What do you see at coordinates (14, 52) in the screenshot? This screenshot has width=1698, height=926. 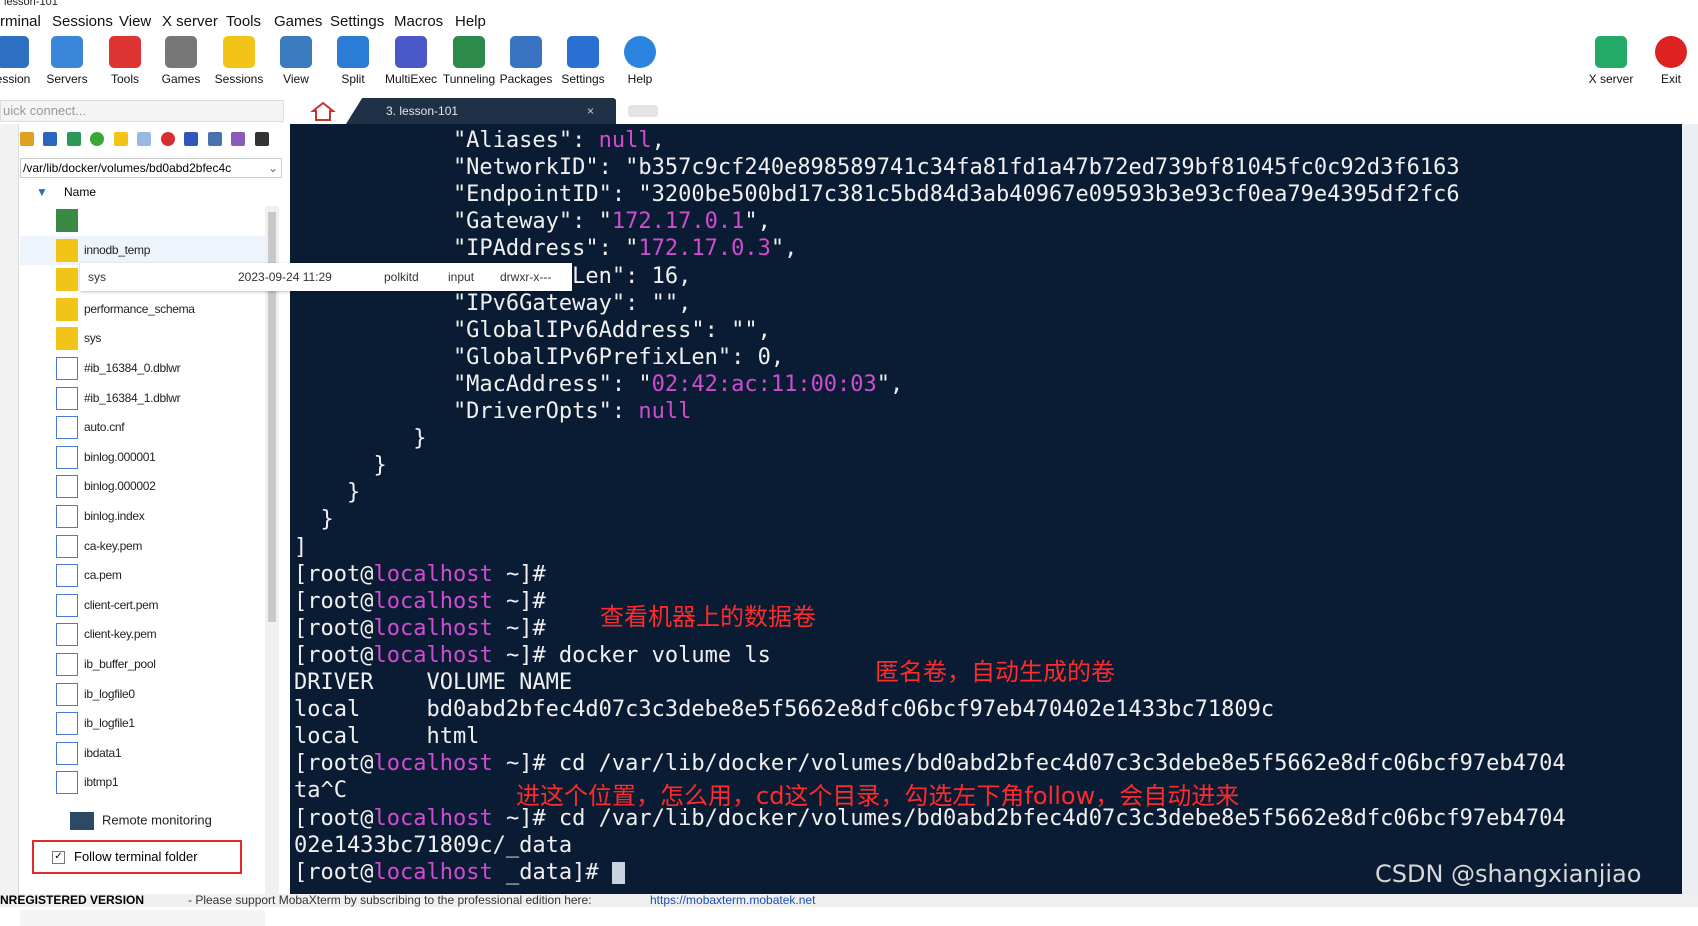 I see `session-icon` at bounding box center [14, 52].